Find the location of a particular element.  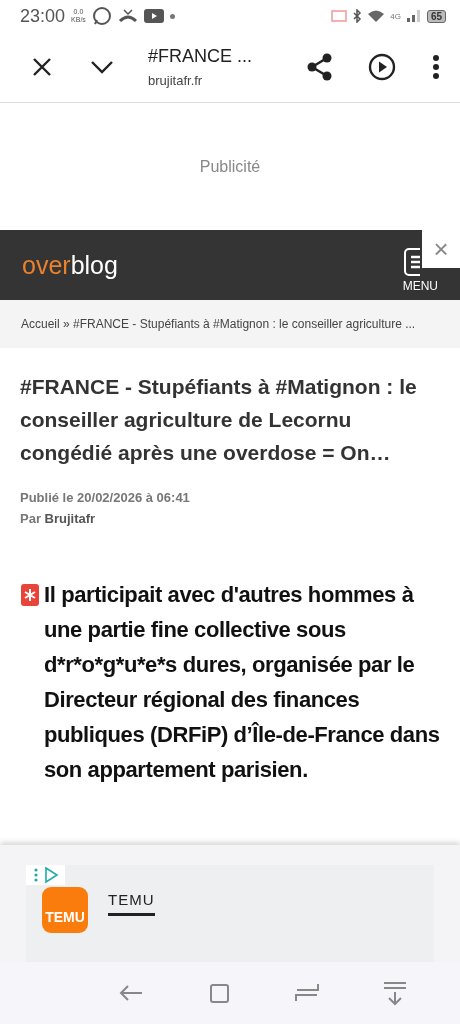

chat-icon is located at coordinates (101, 16).